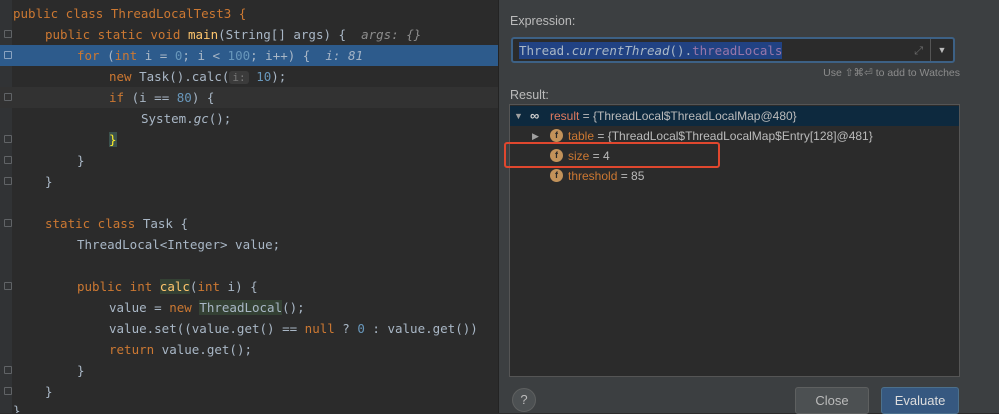 Image resolution: width=999 pixels, height=414 pixels. What do you see at coordinates (535, 115) in the screenshot?
I see `infinity-icon: ∞` at bounding box center [535, 115].